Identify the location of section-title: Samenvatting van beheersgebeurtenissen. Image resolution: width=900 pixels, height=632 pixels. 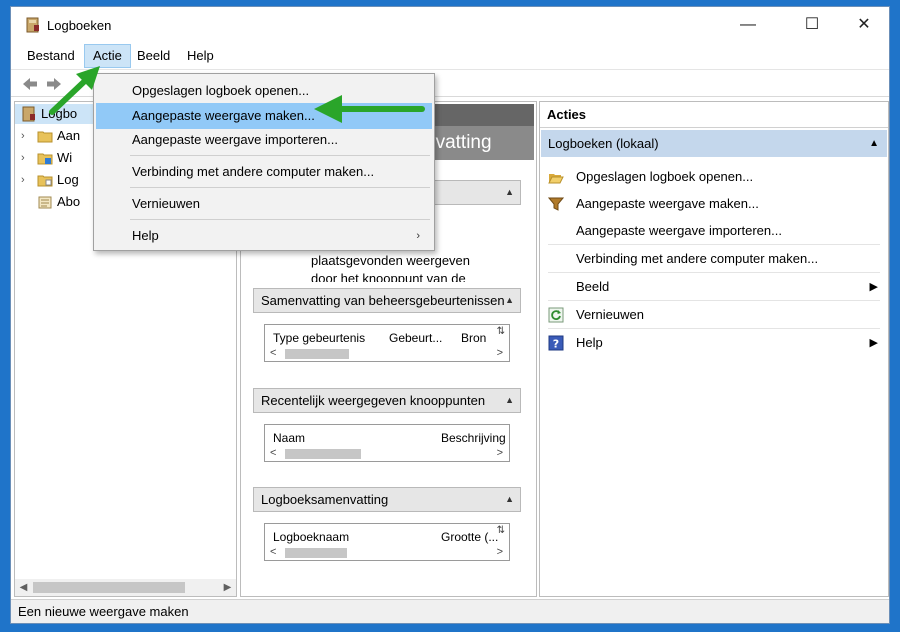
(383, 300).